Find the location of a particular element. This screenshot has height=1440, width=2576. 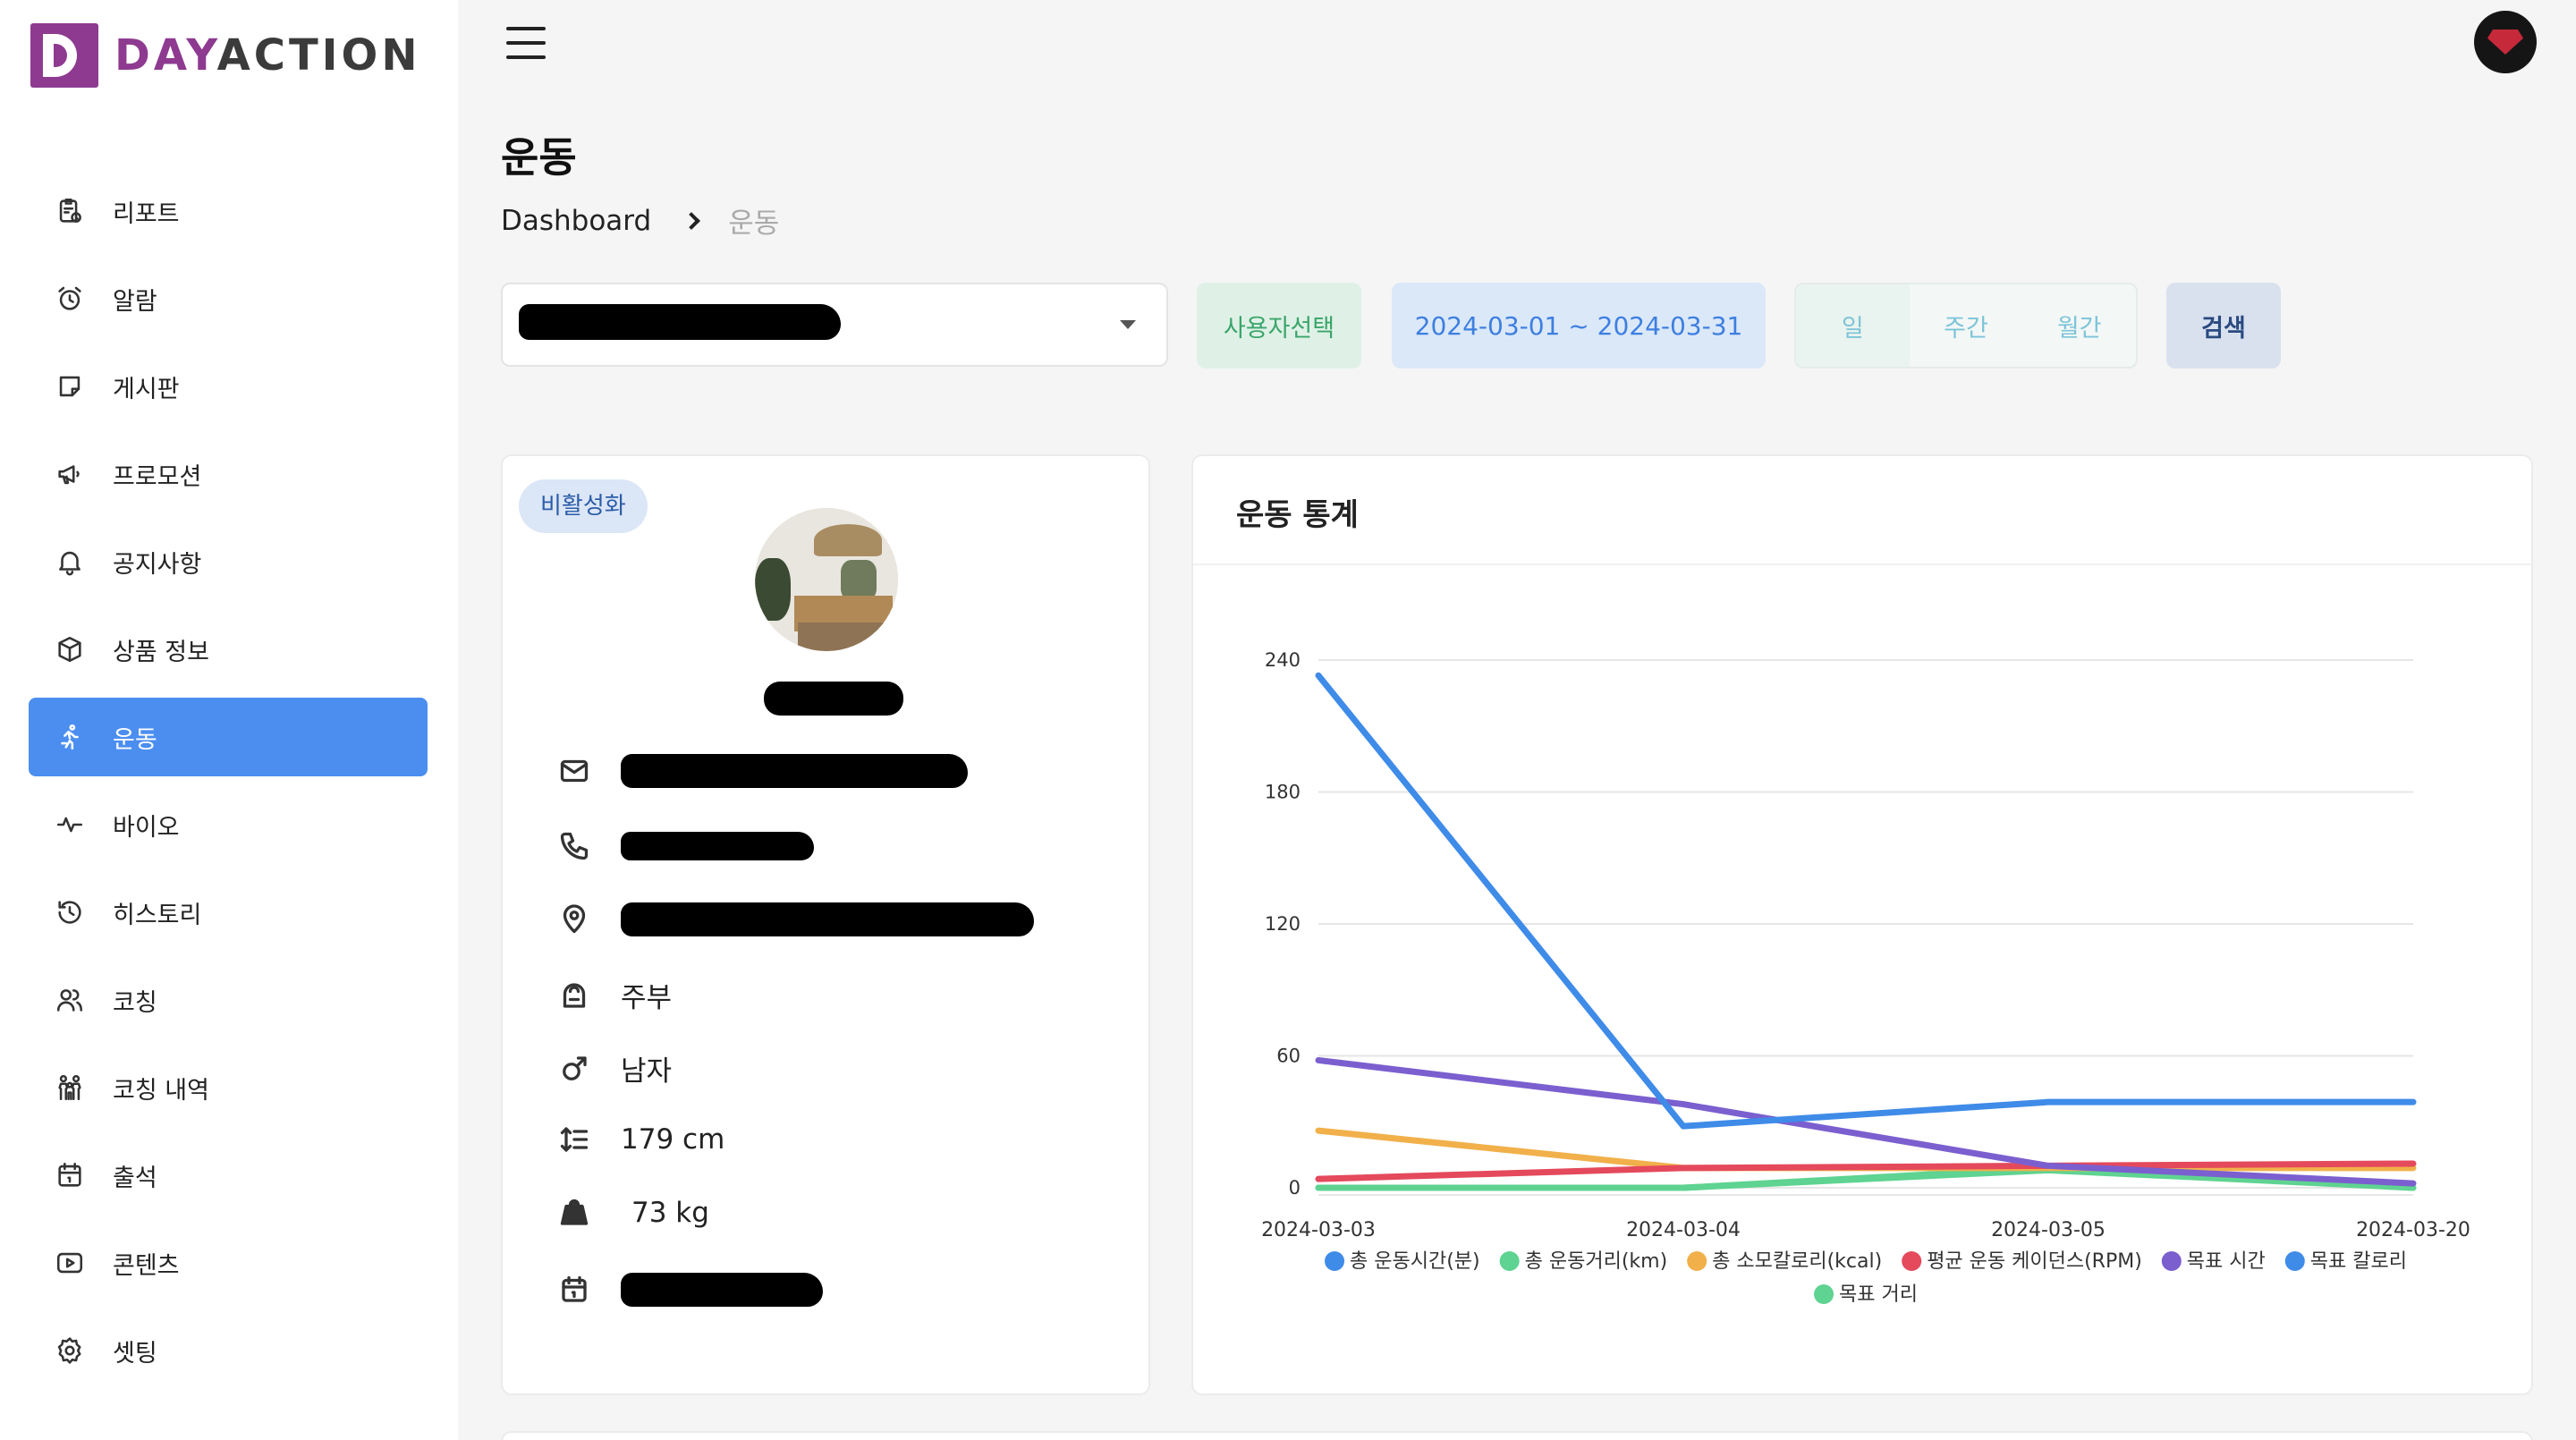

caret-down-icon is located at coordinates (1128, 324).